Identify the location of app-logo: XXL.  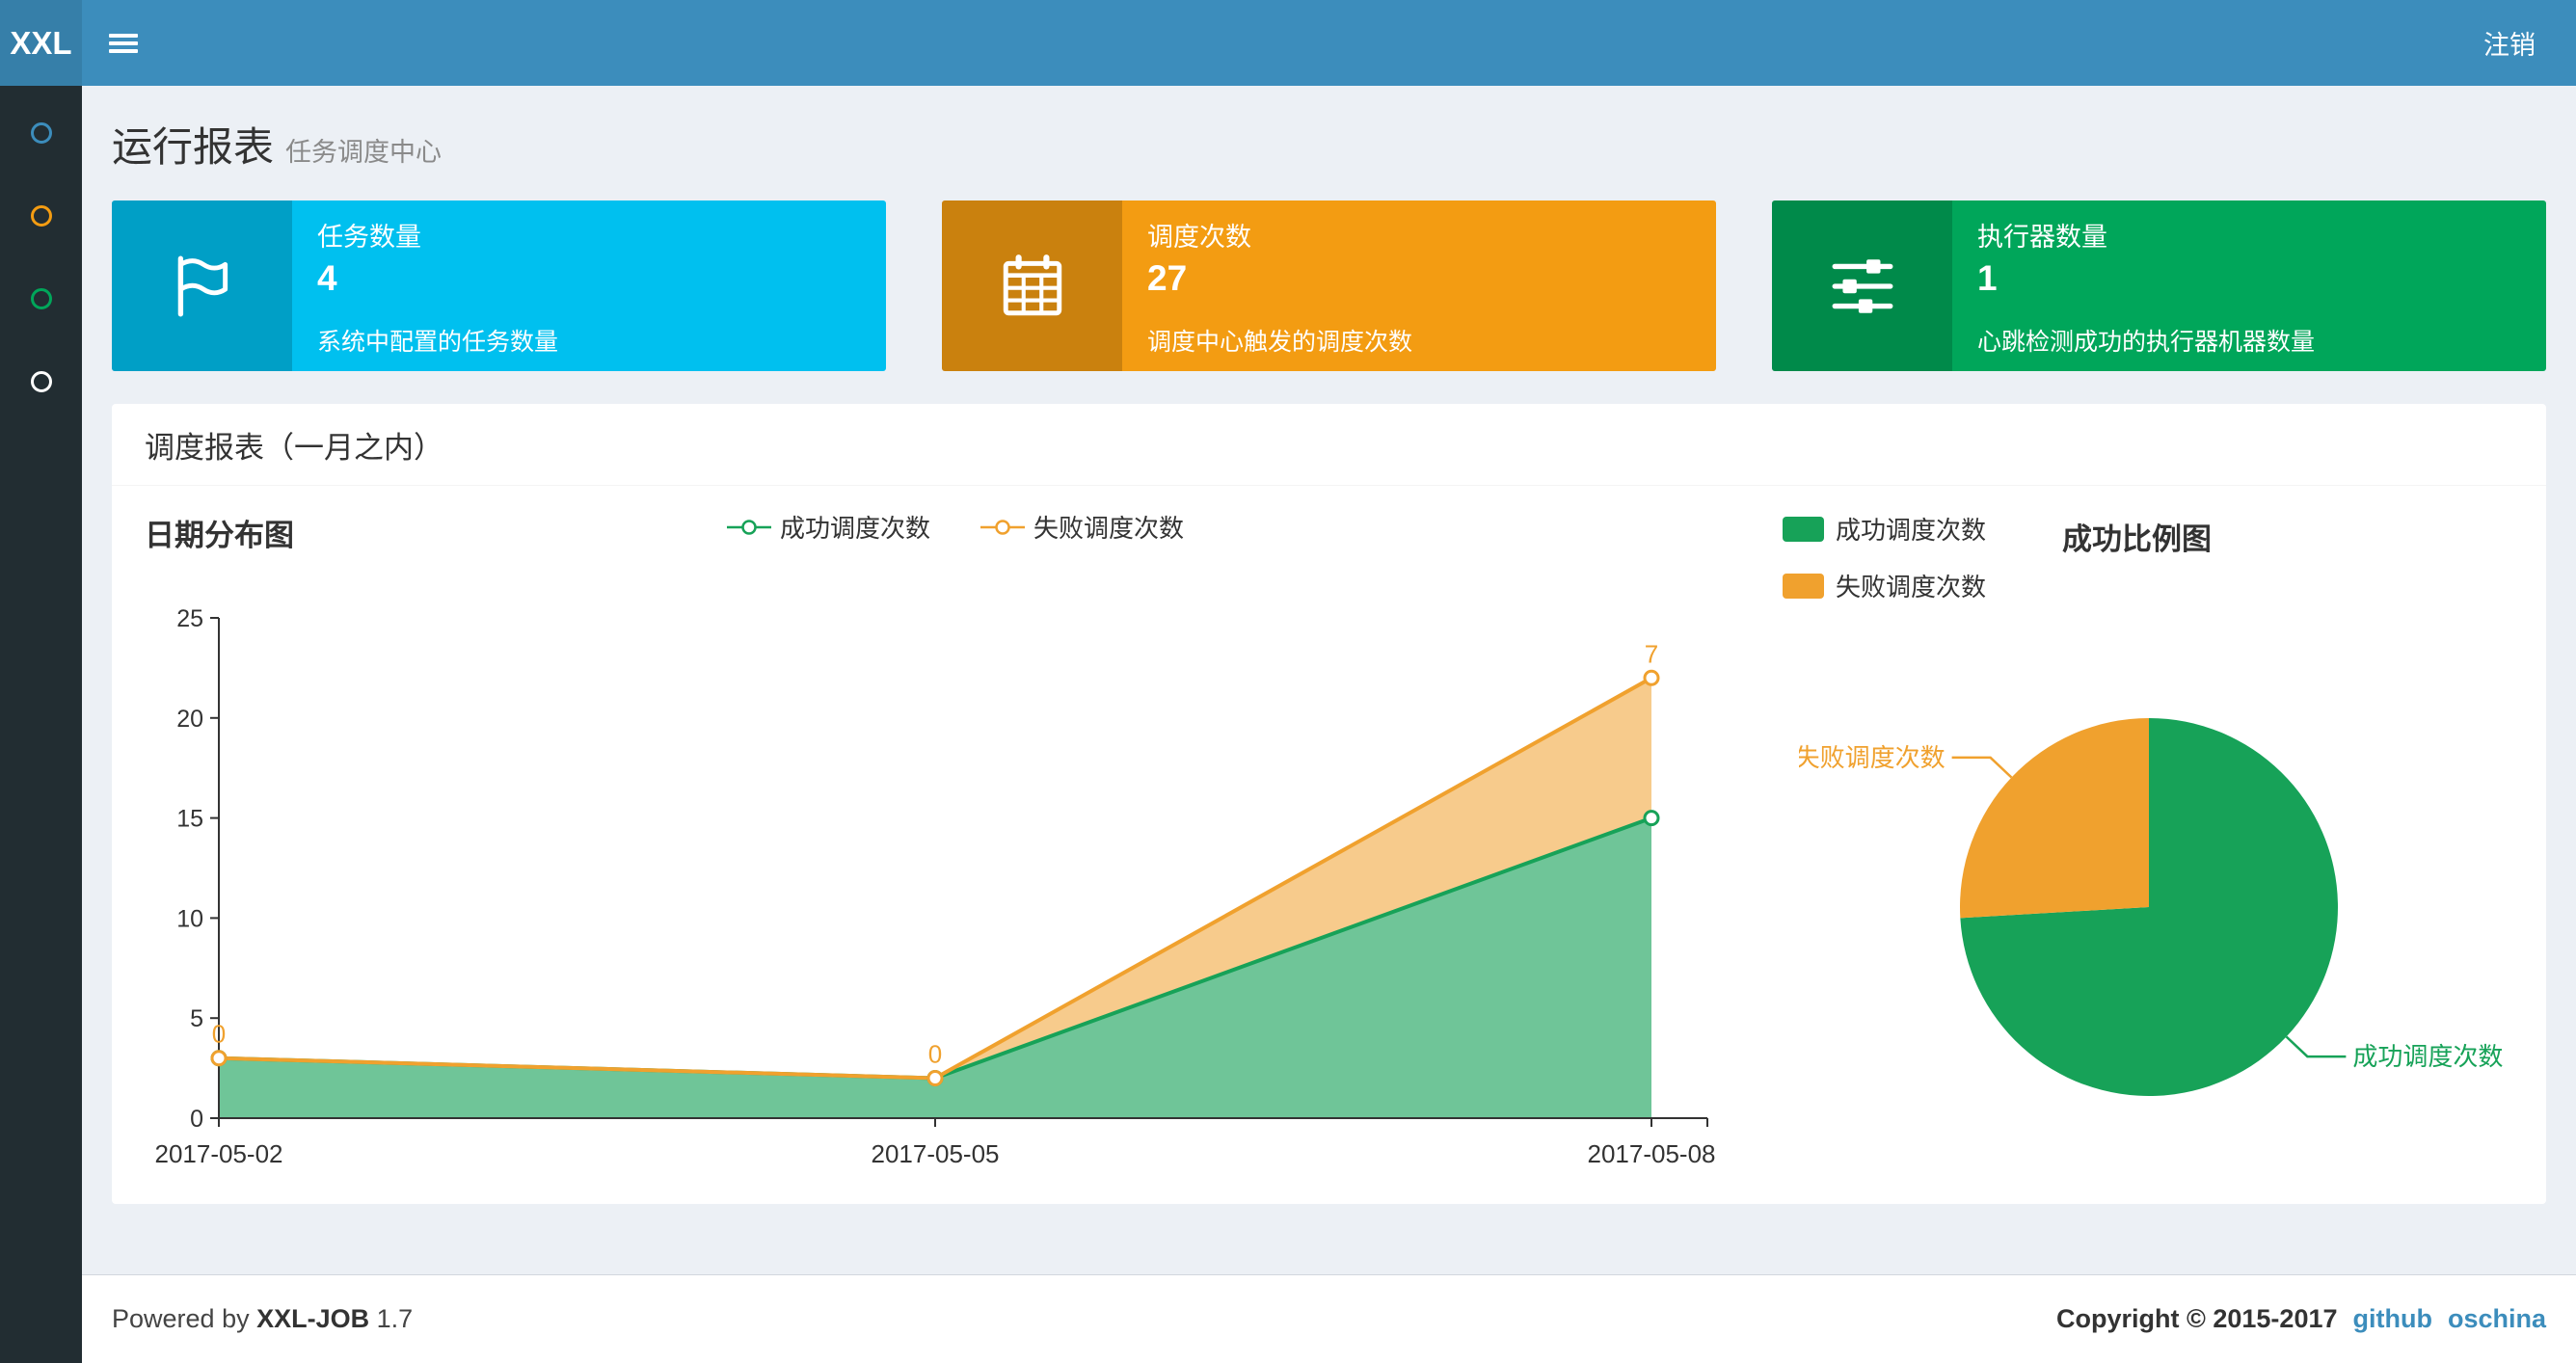
(41, 43).